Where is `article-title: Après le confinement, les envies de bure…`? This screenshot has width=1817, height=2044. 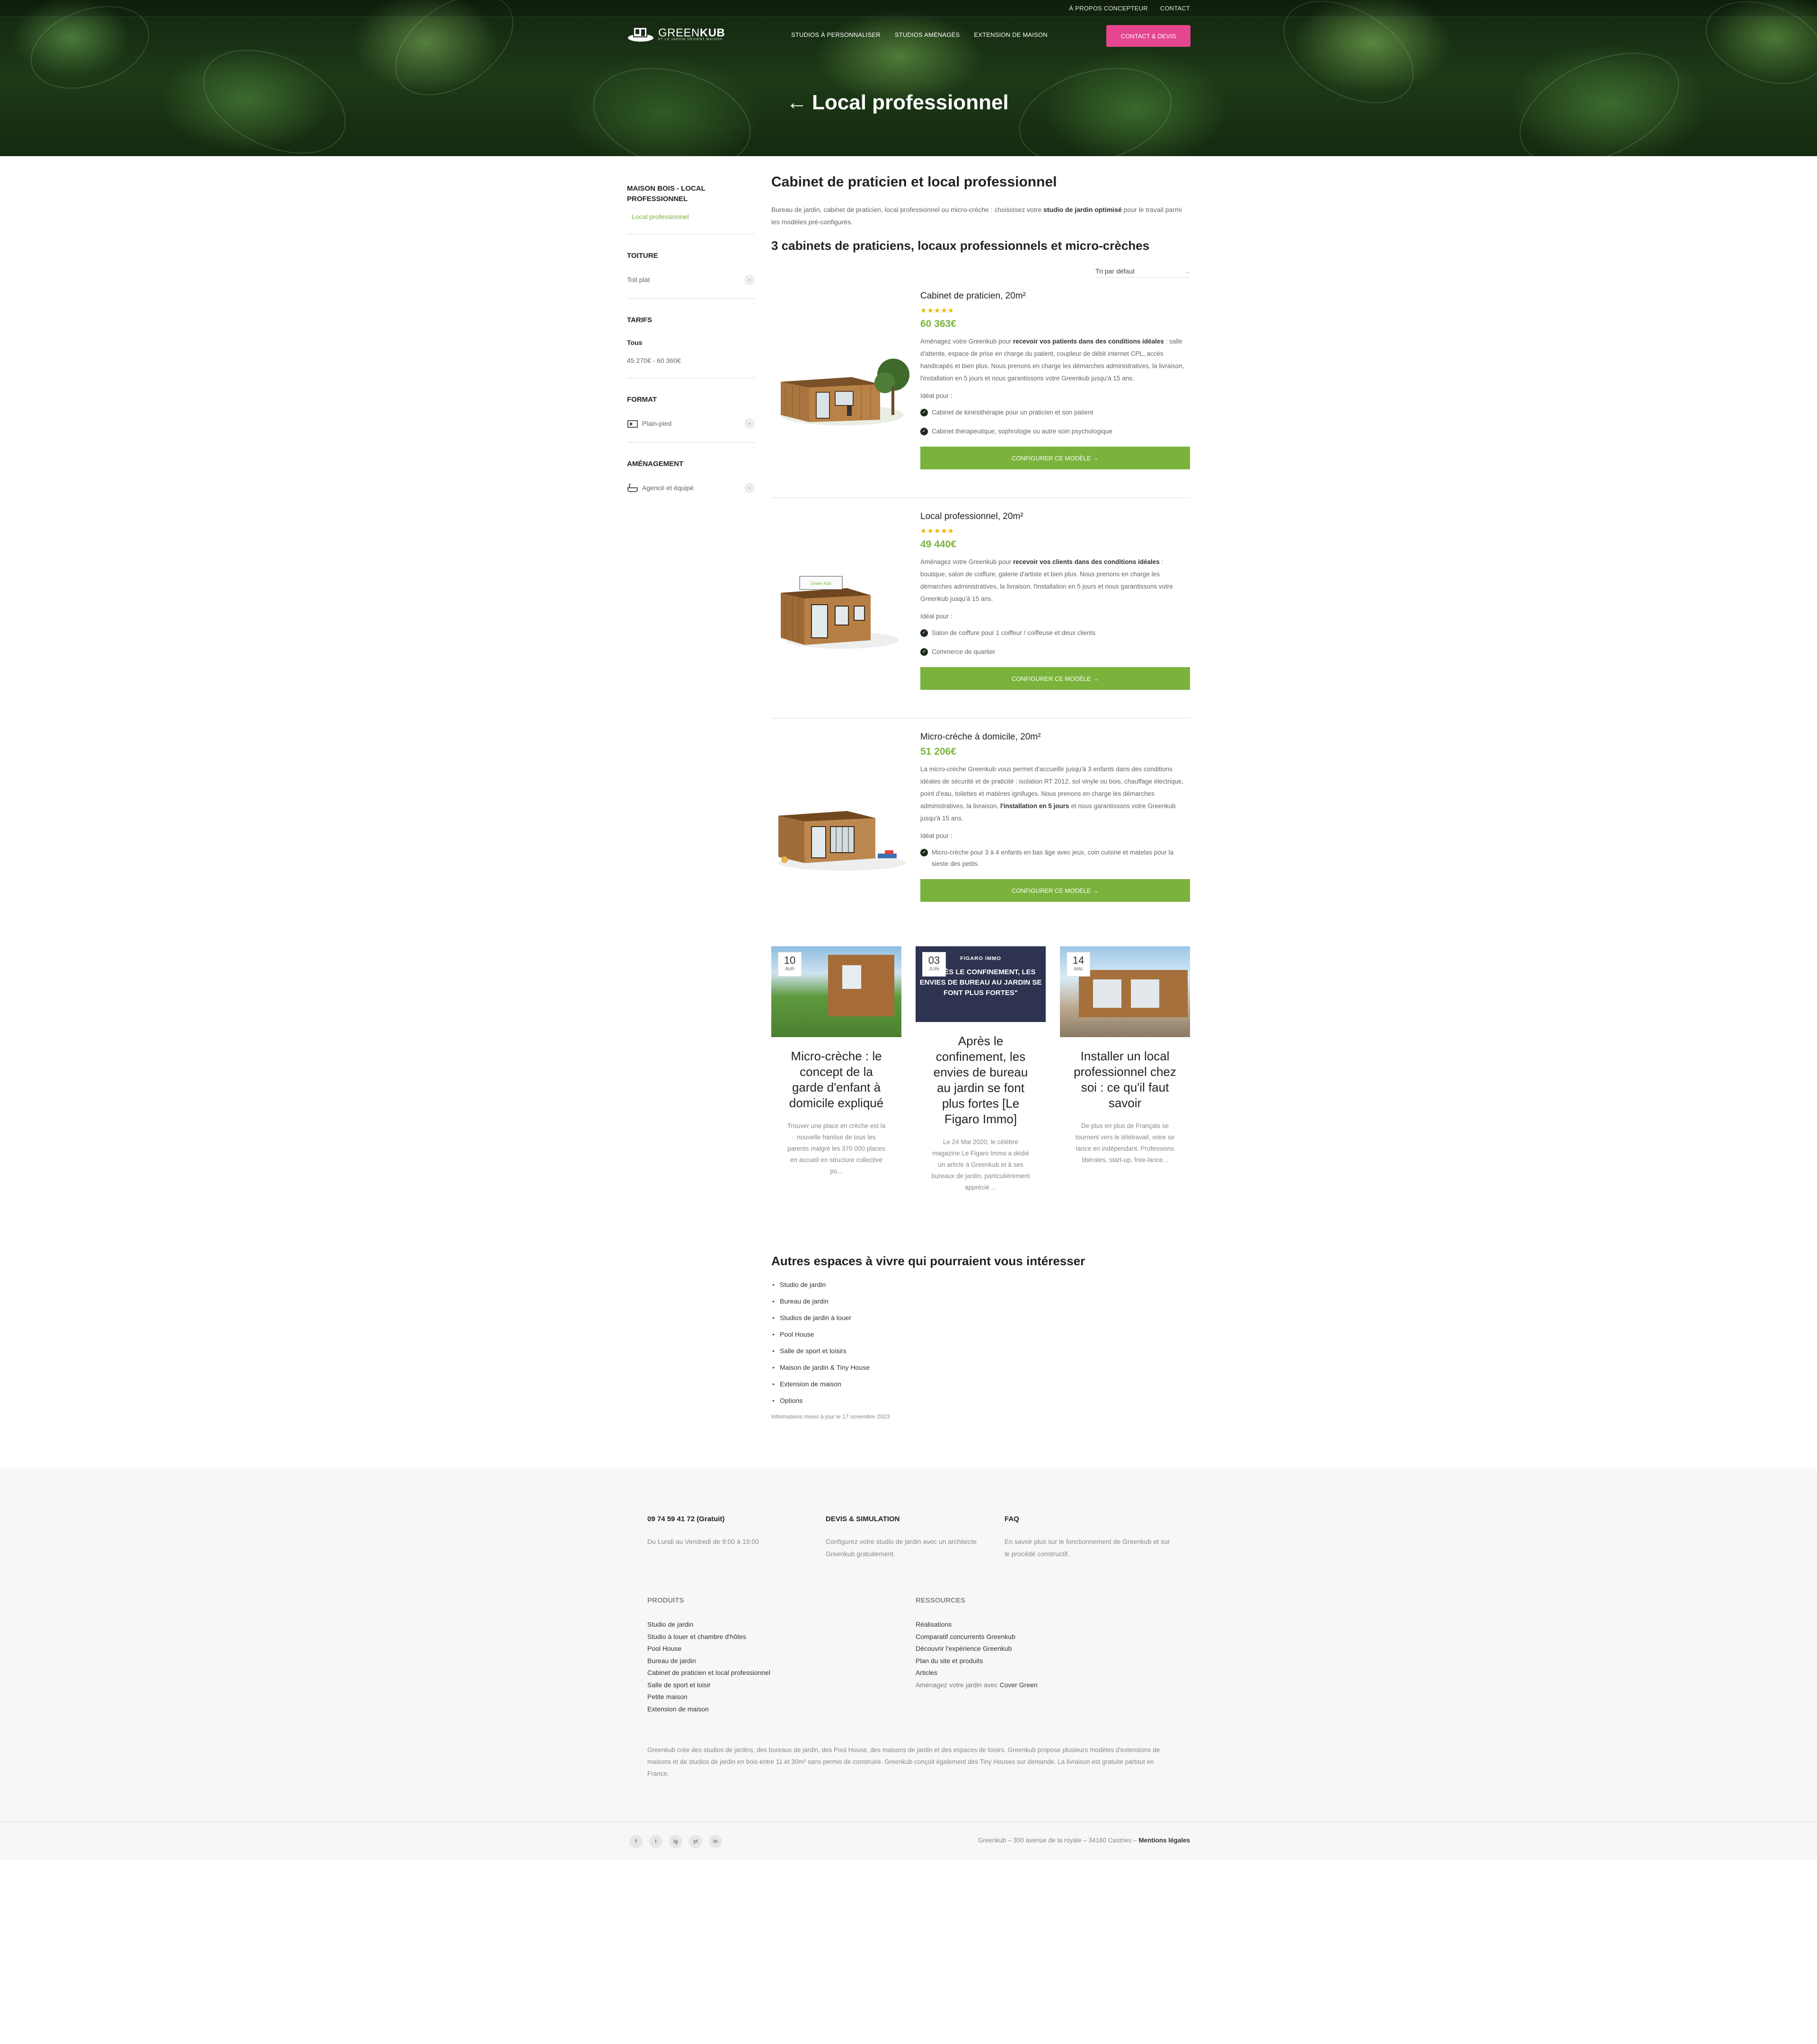 article-title: Après le confinement, les envies de bure… is located at coordinates (981, 1080).